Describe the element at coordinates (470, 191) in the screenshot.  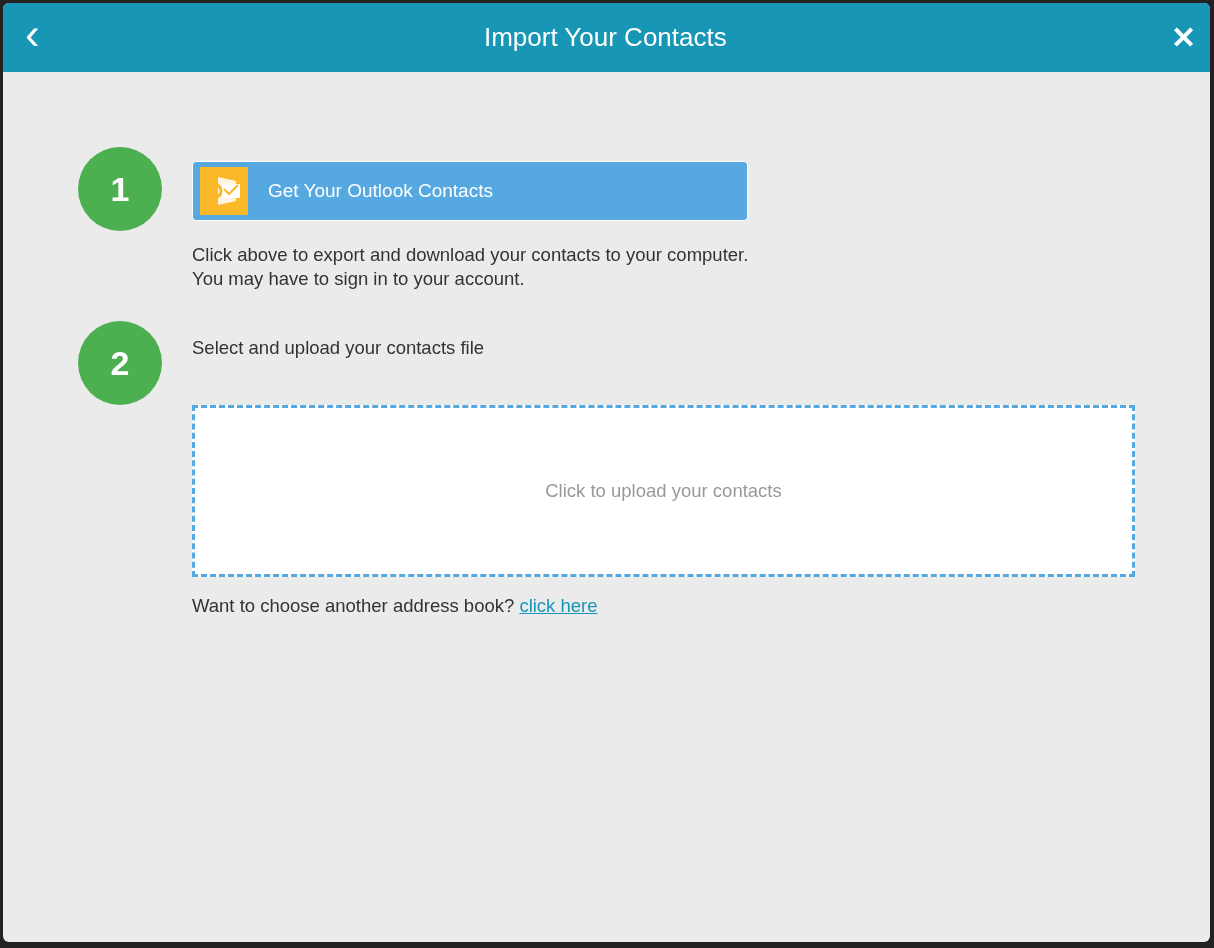
I see `outlook-button: Get Your Outlook Contacts` at that location.